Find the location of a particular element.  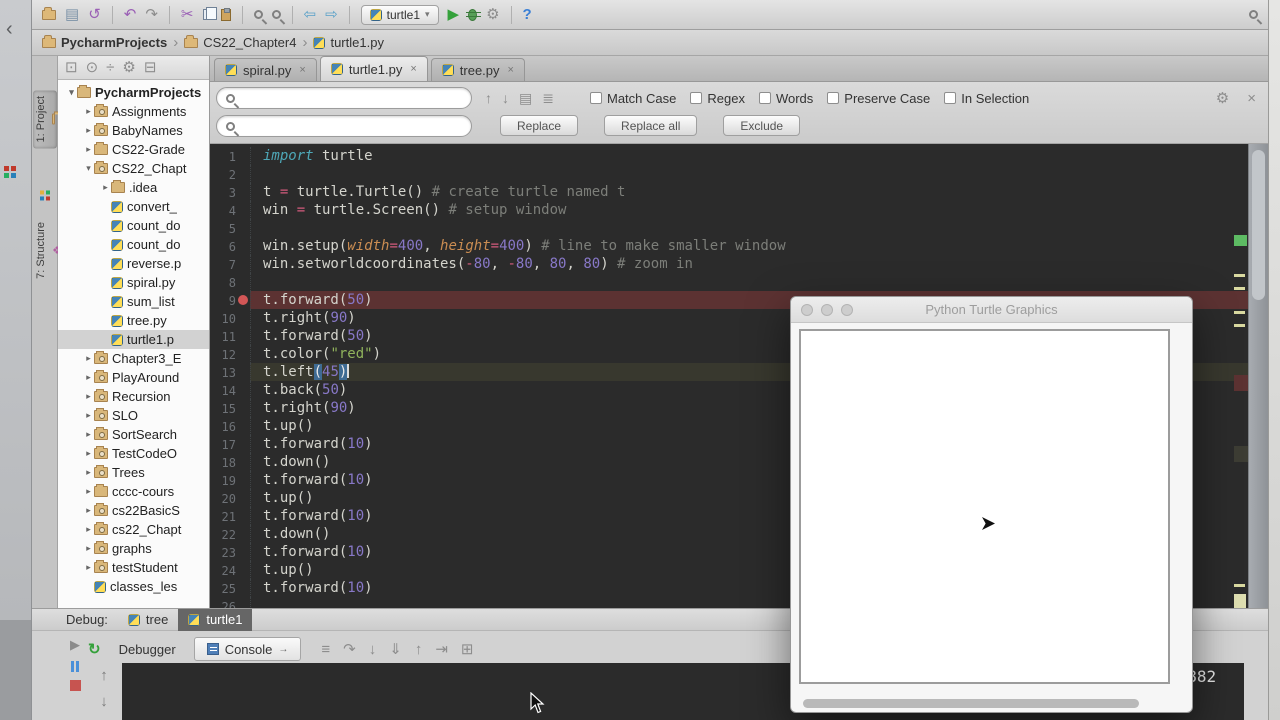

tree-item-count-do: count_do is located at coordinates (133, 225).